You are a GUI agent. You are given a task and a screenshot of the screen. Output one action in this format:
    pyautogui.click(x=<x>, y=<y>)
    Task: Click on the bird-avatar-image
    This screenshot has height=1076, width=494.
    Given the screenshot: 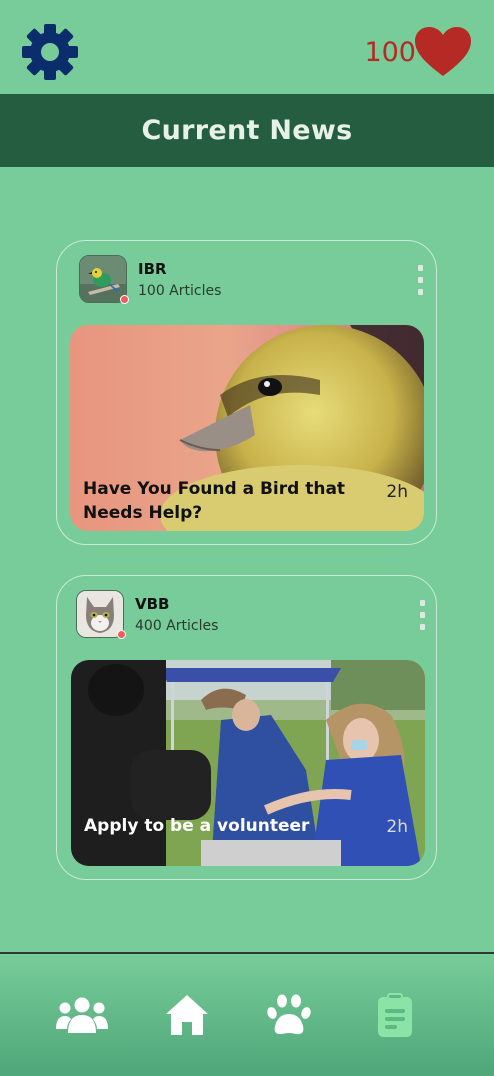 What is the action you would take?
    pyautogui.click(x=103, y=279)
    